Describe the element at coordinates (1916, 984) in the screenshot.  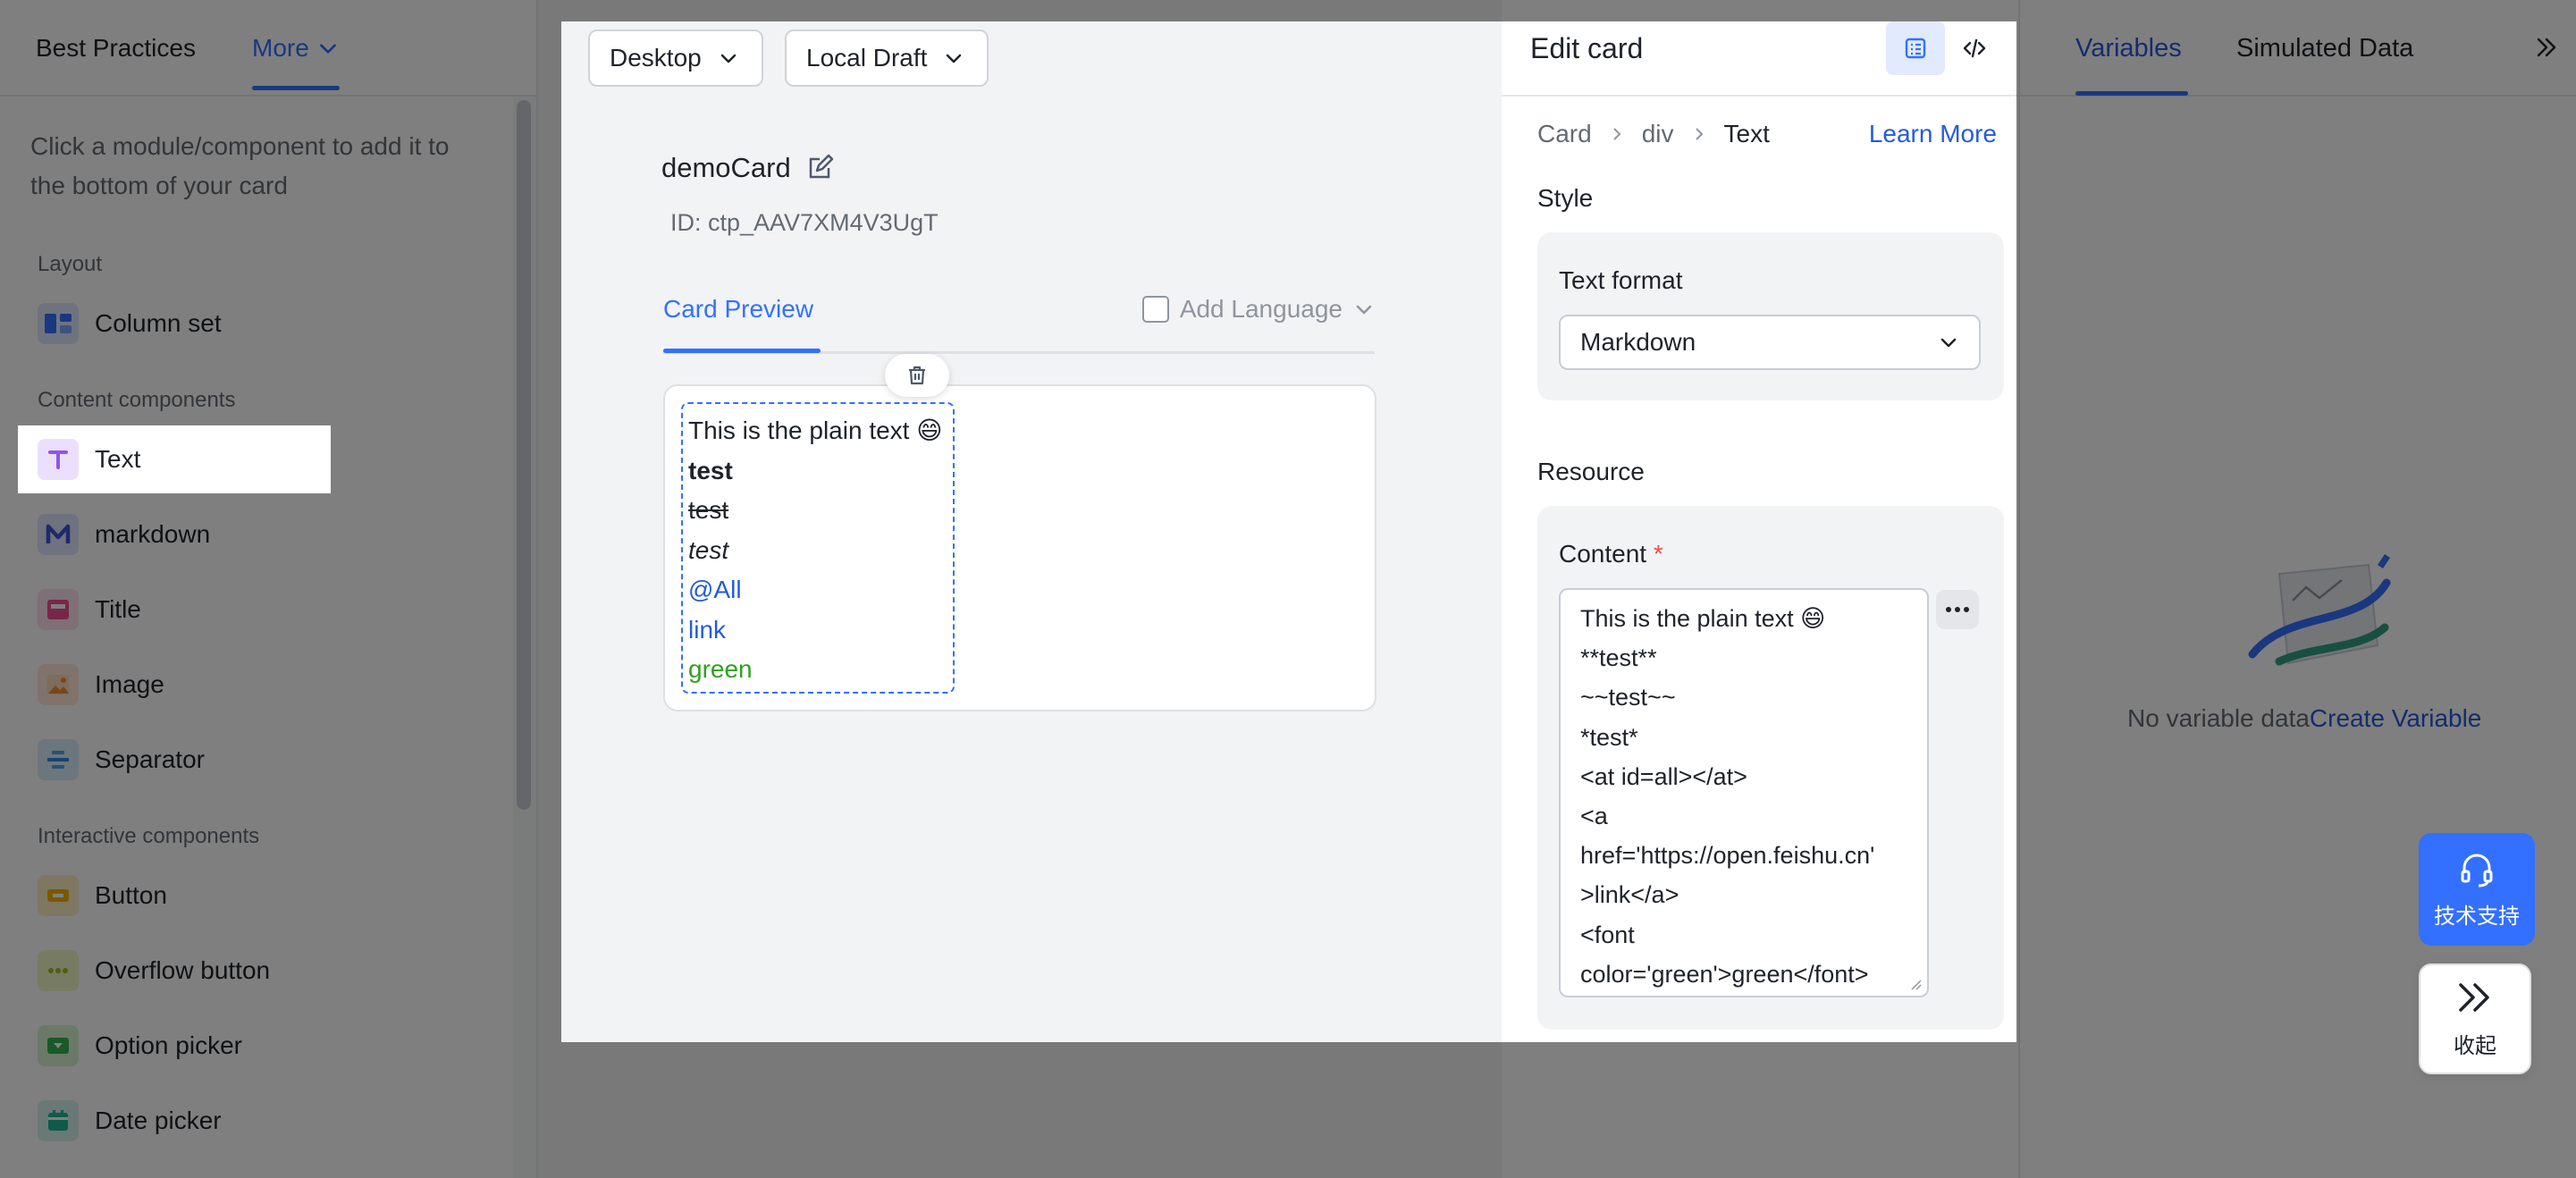
I see `resize-handle-icon` at that location.